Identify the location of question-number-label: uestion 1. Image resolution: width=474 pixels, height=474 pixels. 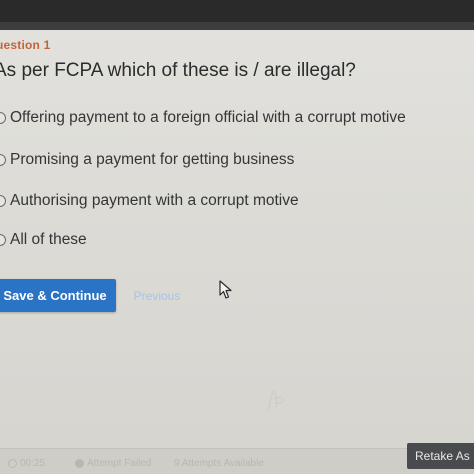
(25, 45).